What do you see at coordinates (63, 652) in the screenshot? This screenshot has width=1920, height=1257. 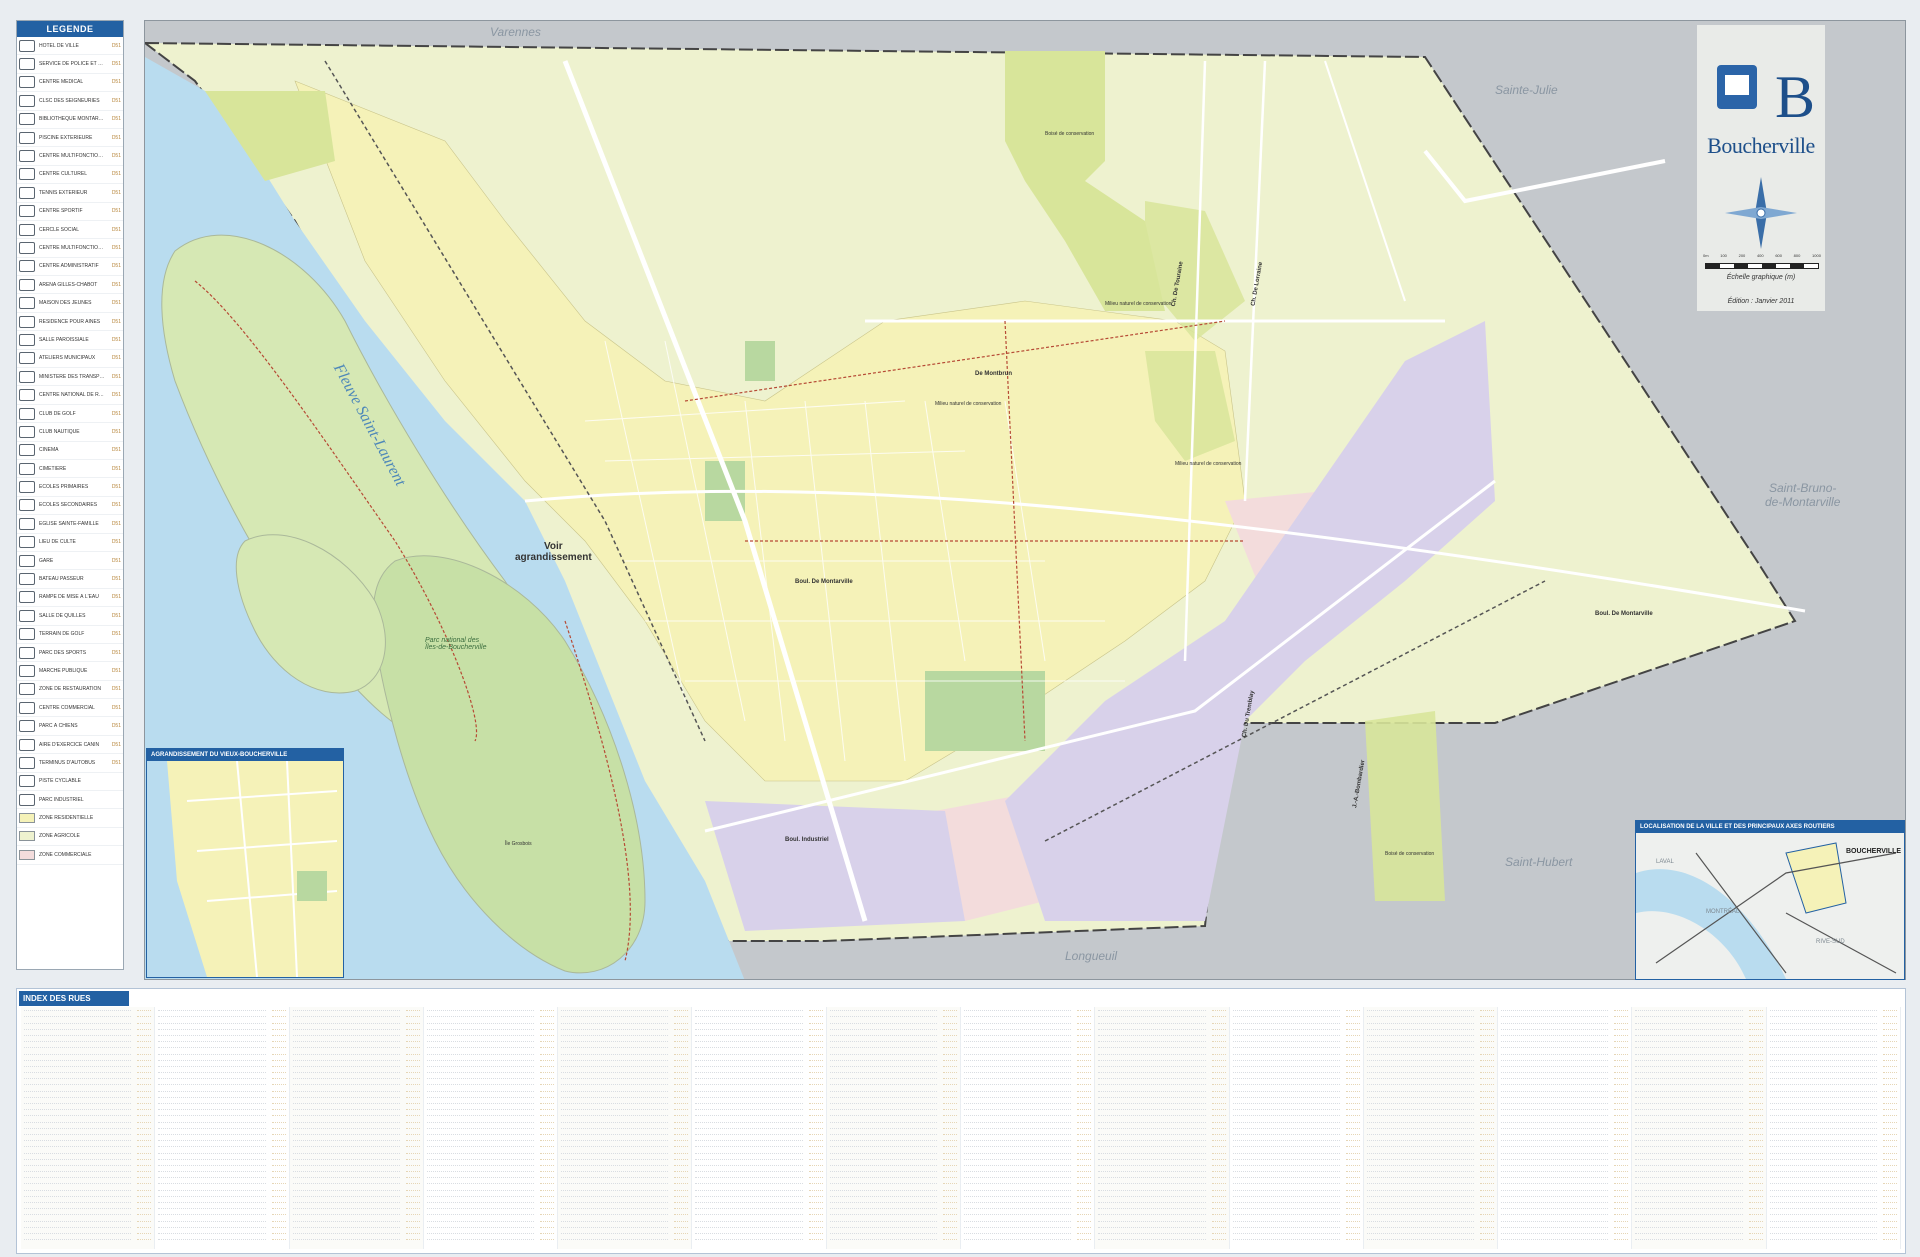 I see `legend-item-label: Parc des sports` at bounding box center [63, 652].